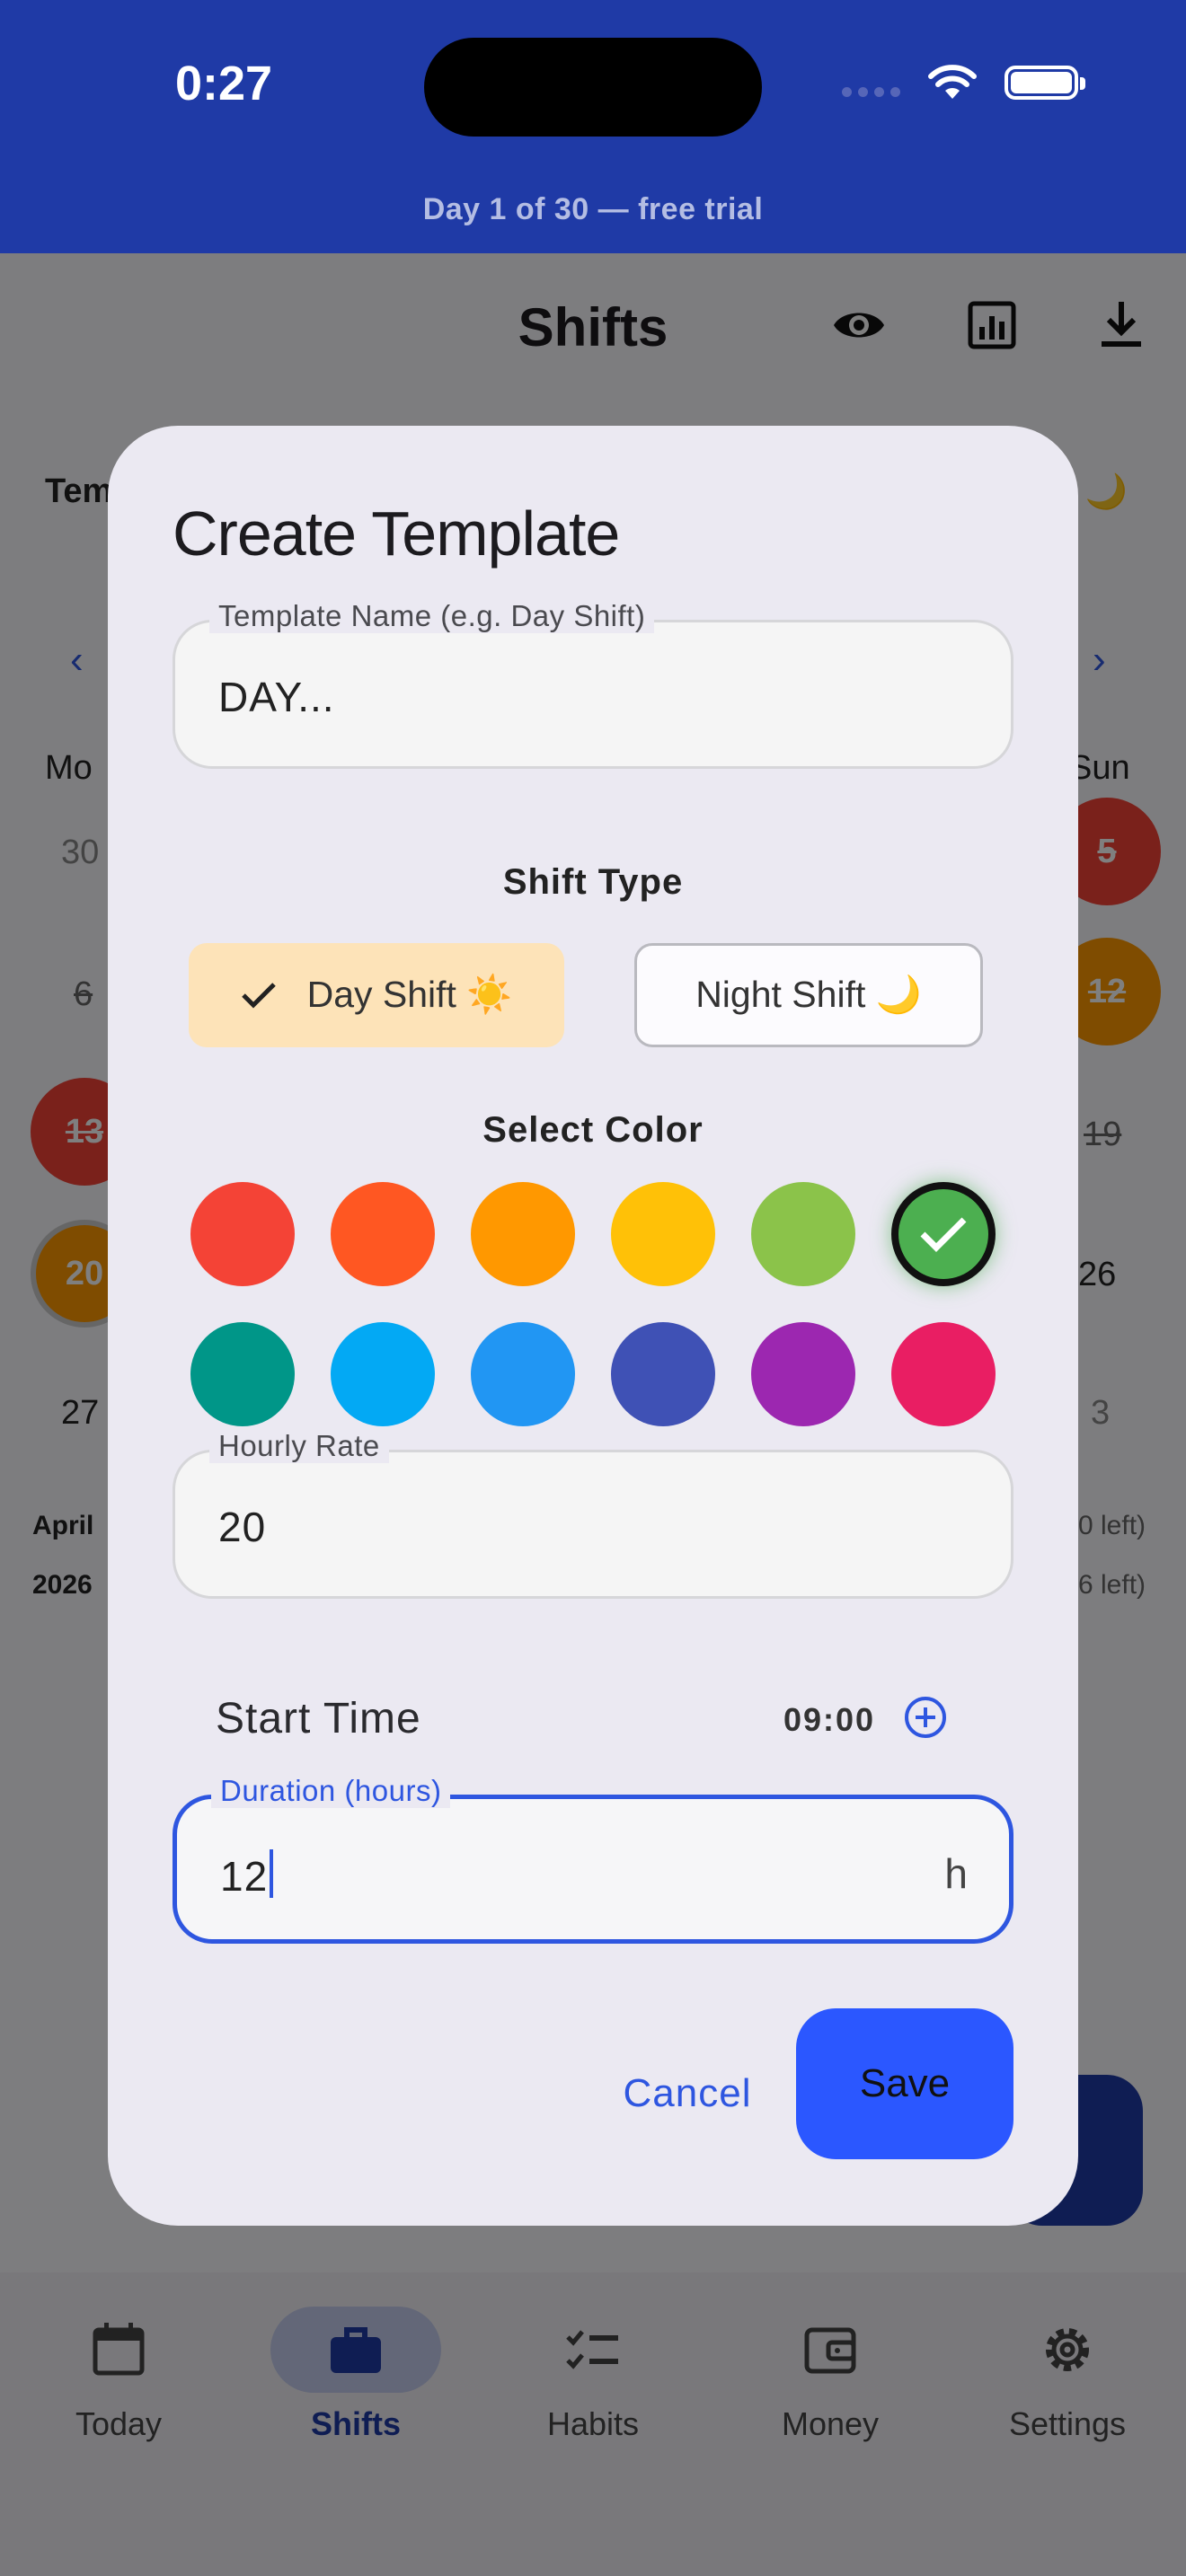 The width and height of the screenshot is (1186, 2576). I want to click on day-shift-label: Day Shift ☀️, so click(409, 994).